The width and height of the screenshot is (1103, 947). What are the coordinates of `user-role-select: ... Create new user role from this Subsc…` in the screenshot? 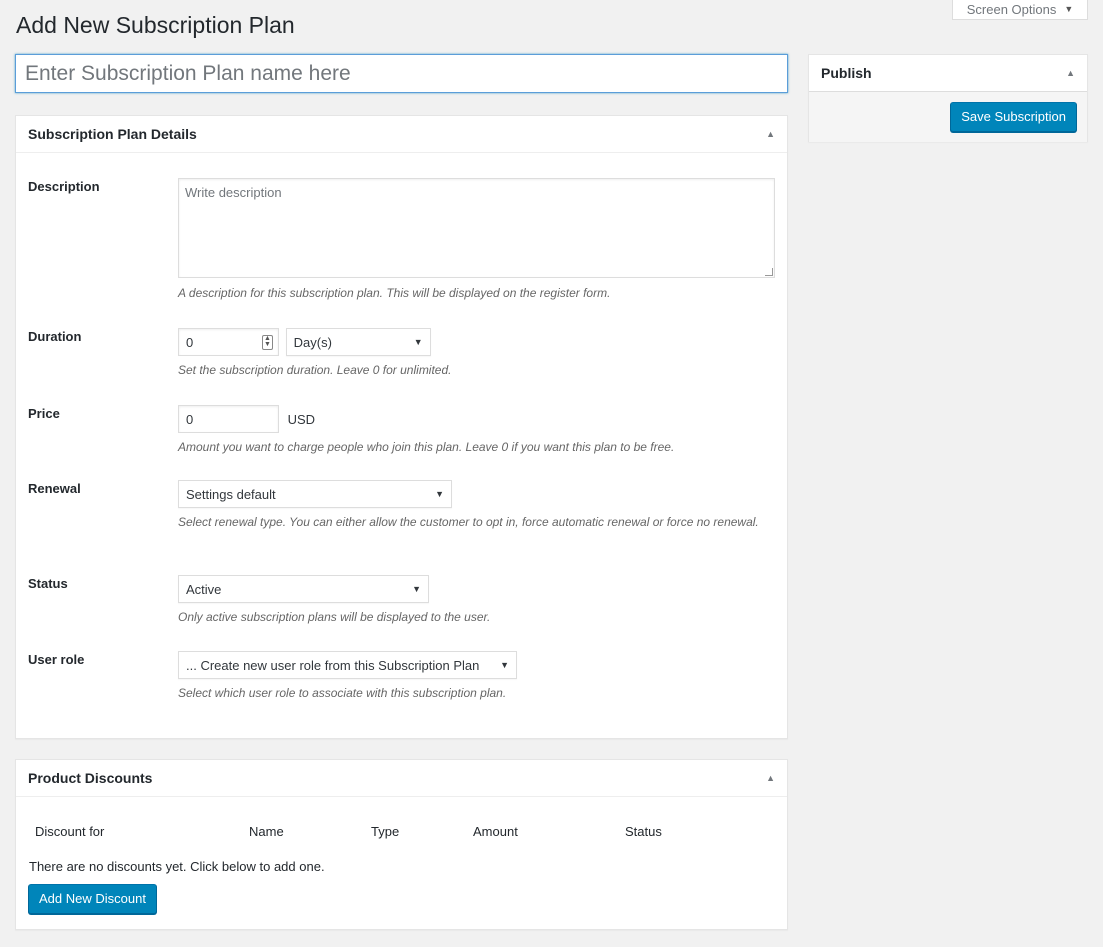 It's located at (347, 665).